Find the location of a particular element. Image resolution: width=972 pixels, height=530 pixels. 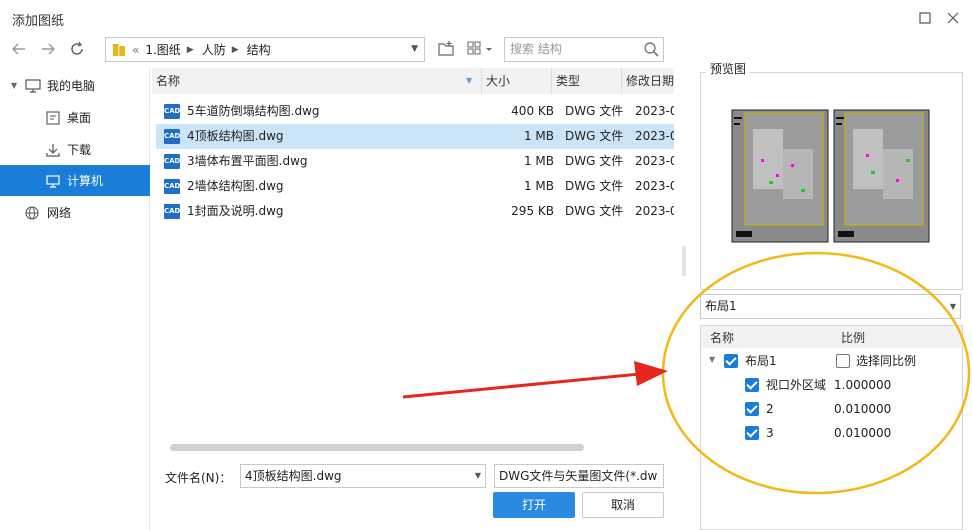

address-dropdown-icon: ▼ is located at coordinates (414, 49).